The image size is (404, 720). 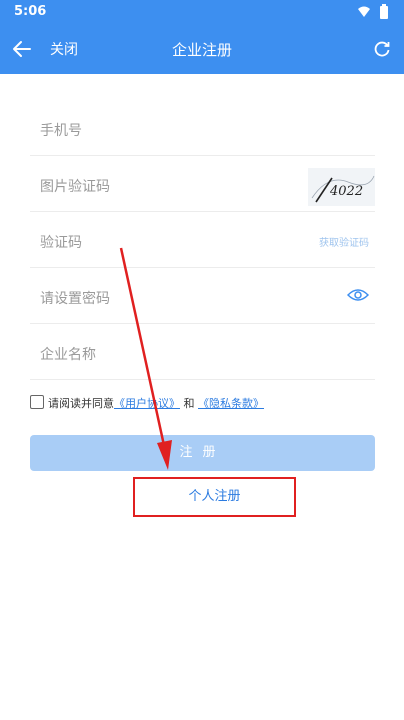 I want to click on personal-register-button: 个人注册, so click(x=214, y=497).